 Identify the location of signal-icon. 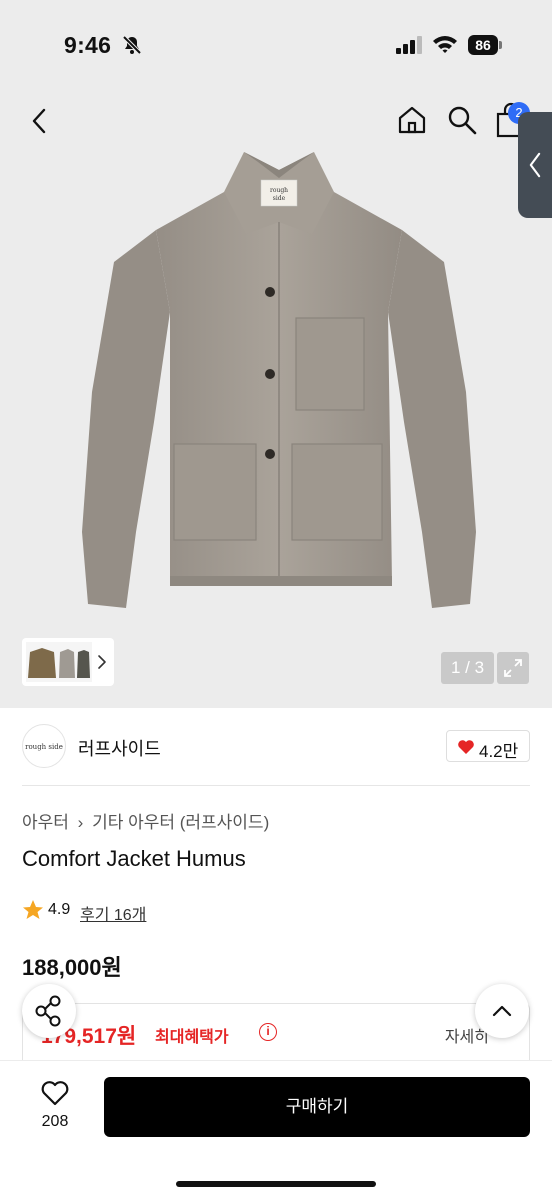
(409, 45).